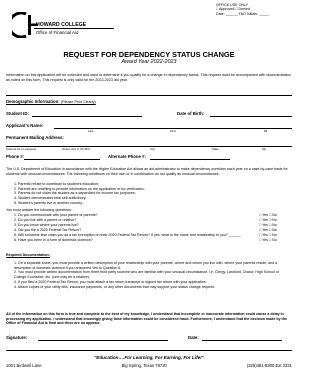 The height and width of the screenshot is (386, 320). I want to click on college-name: HOWARD COLLEGE, so click(61, 25).